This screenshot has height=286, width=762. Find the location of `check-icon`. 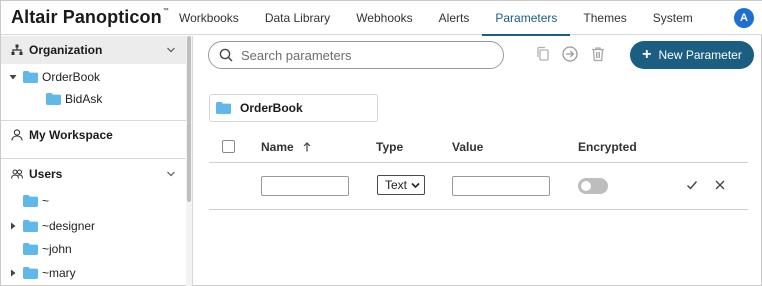

check-icon is located at coordinates (692, 185).